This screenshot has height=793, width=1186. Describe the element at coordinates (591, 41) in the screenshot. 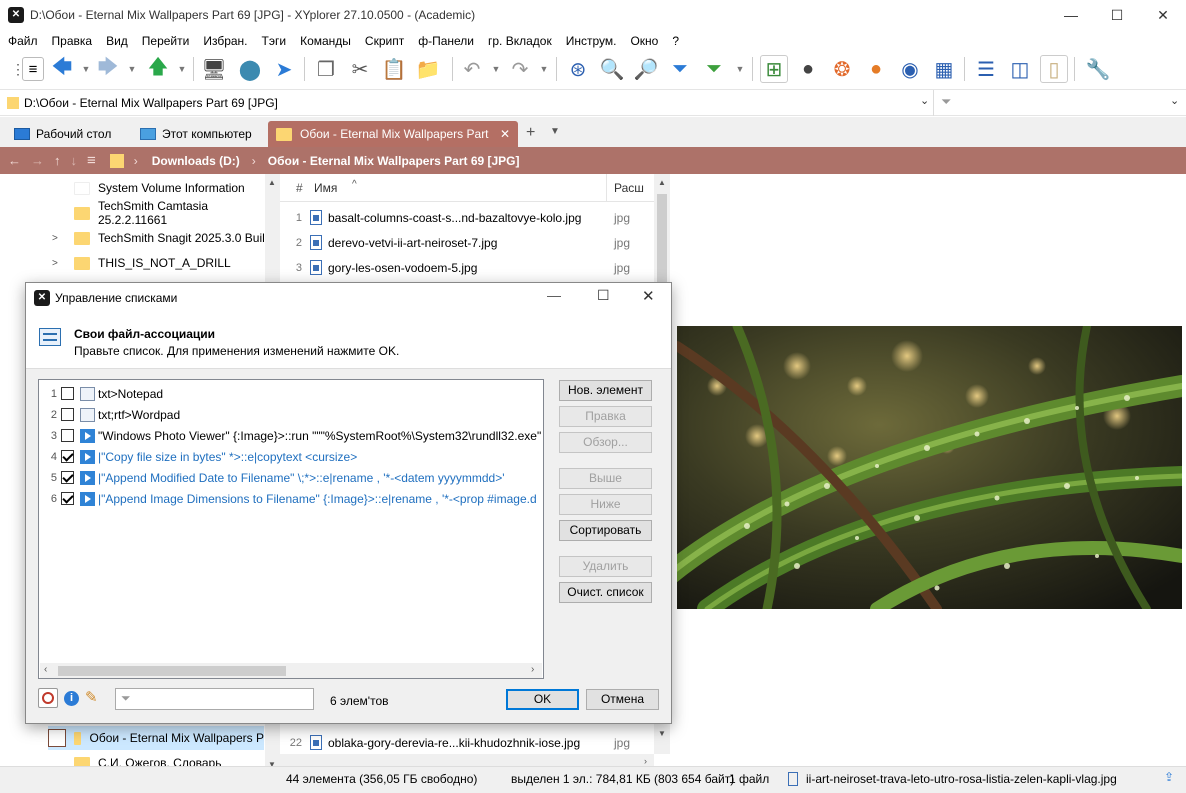

I see `menu-tools: Инструм.` at that location.